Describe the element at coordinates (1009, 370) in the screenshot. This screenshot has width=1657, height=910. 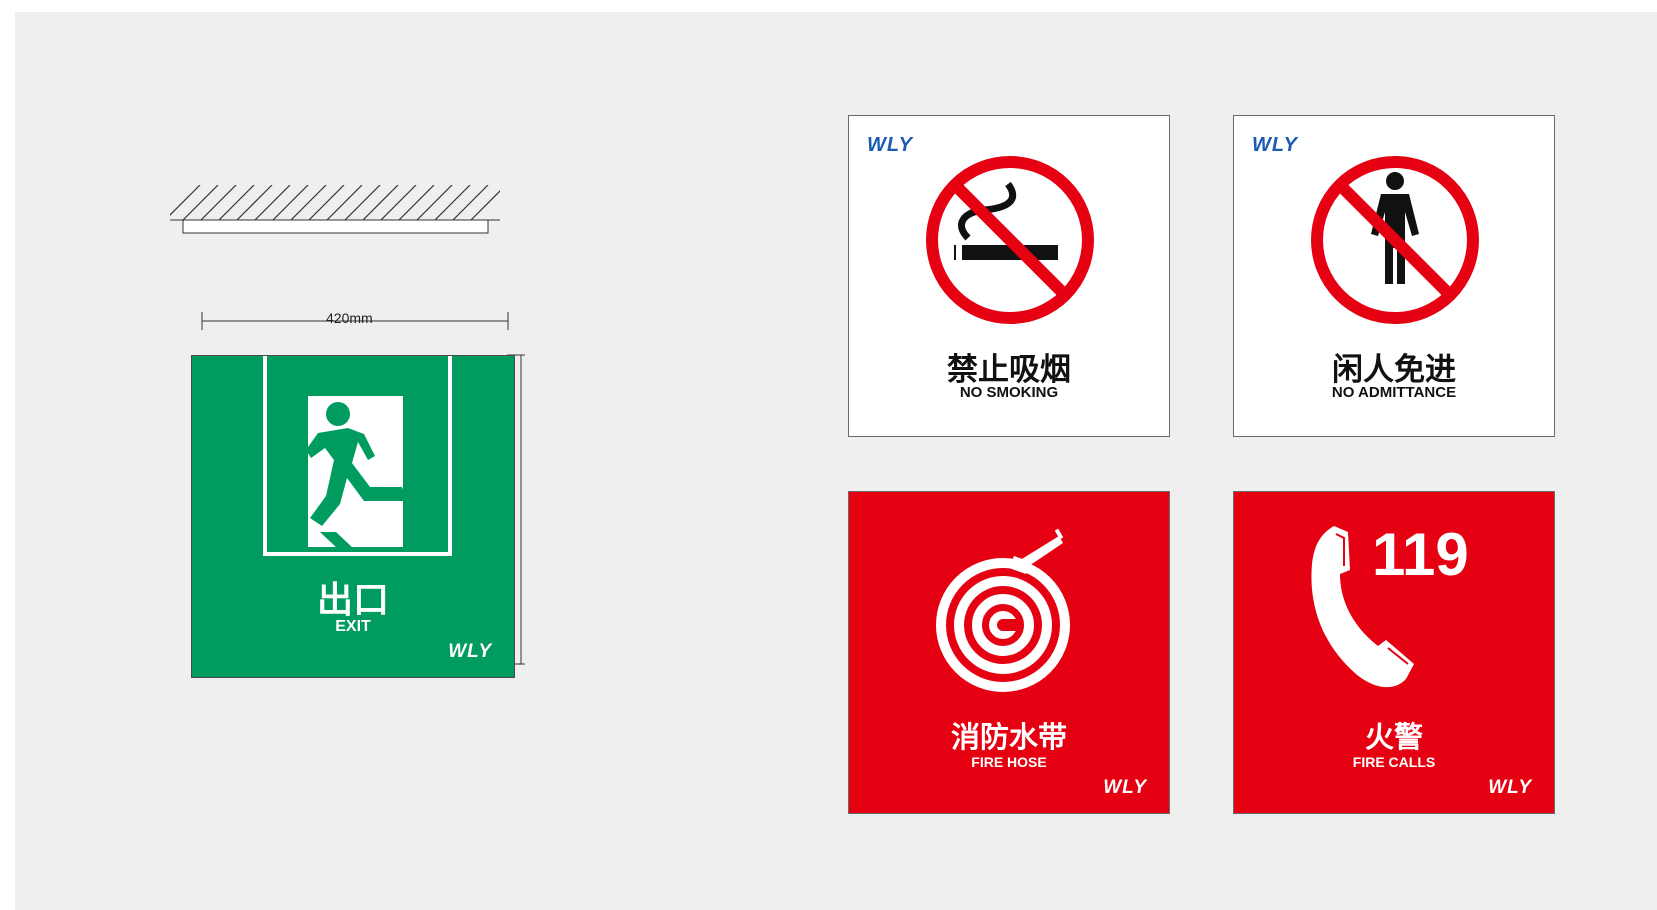
I see `no-smoking-cn: 禁止吸烟` at that location.